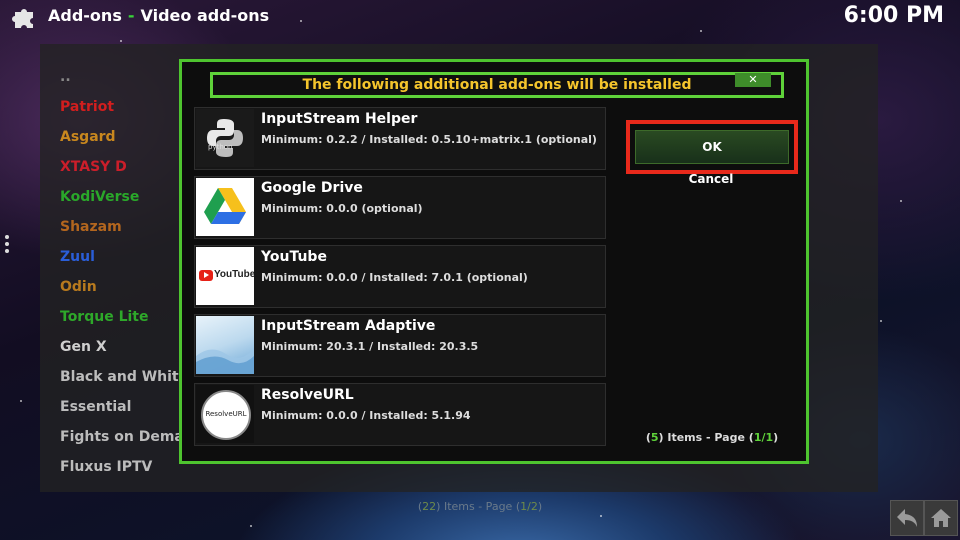  I want to click on addon-name: ResolveURL, so click(307, 395).